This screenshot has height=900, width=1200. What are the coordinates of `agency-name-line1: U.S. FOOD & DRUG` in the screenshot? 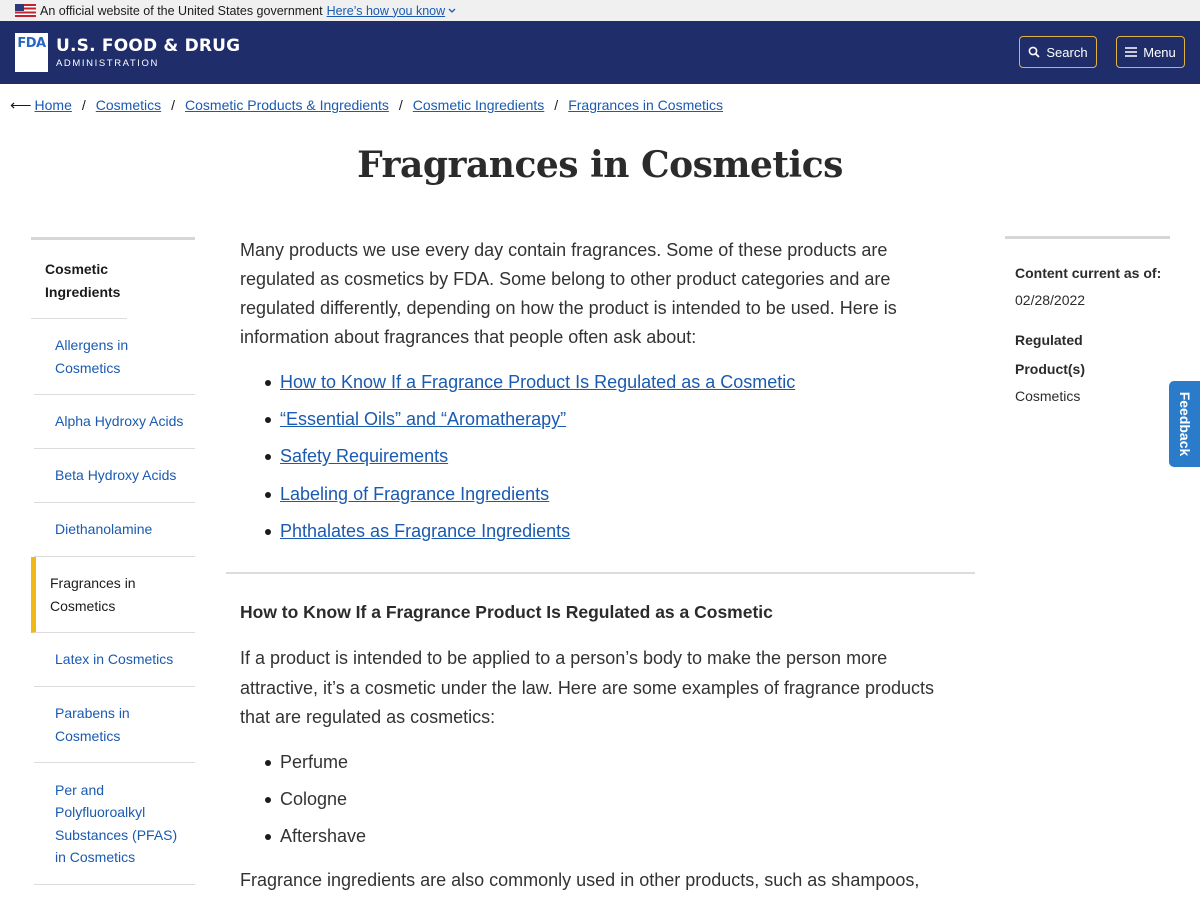 It's located at (148, 46).